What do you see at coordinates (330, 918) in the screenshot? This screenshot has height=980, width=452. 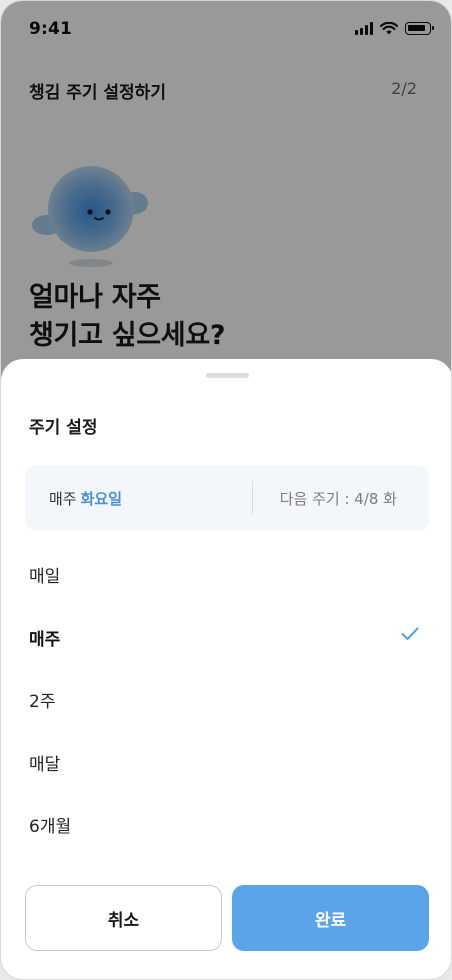 I see `done-button: 완료` at bounding box center [330, 918].